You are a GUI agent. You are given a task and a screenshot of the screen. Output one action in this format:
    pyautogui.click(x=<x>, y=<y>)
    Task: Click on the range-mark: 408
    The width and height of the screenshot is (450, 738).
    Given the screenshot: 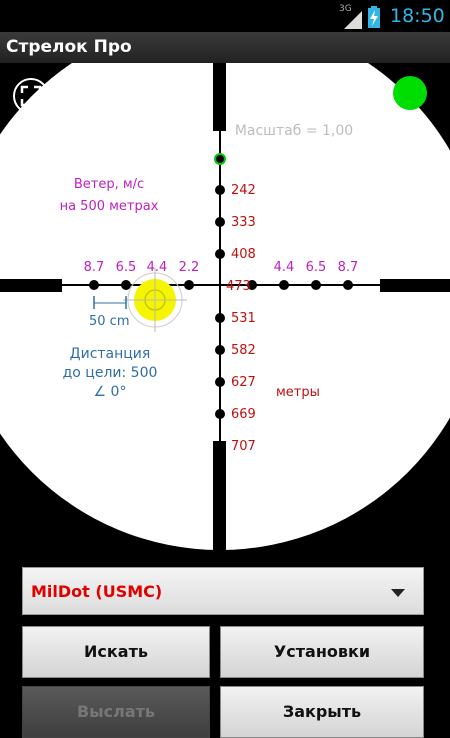 What is the action you would take?
    pyautogui.click(x=243, y=254)
    